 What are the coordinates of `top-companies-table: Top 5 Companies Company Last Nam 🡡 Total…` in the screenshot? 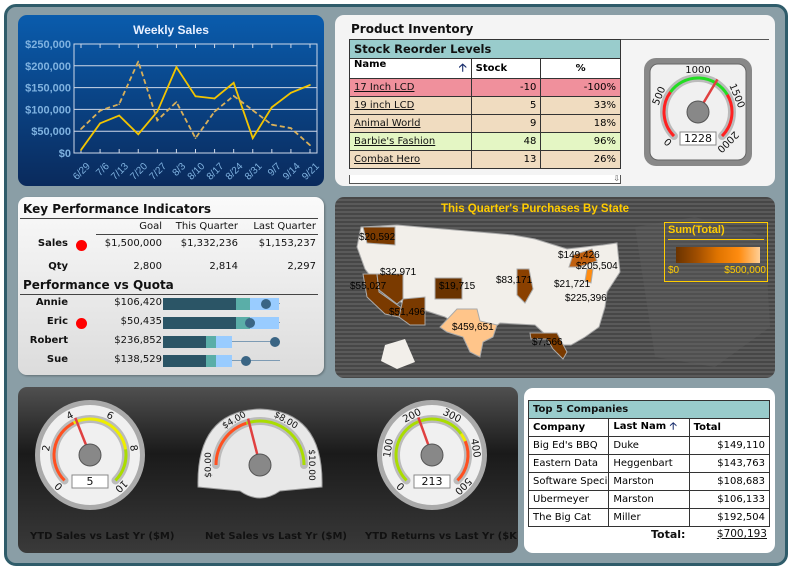 It's located at (649, 463).